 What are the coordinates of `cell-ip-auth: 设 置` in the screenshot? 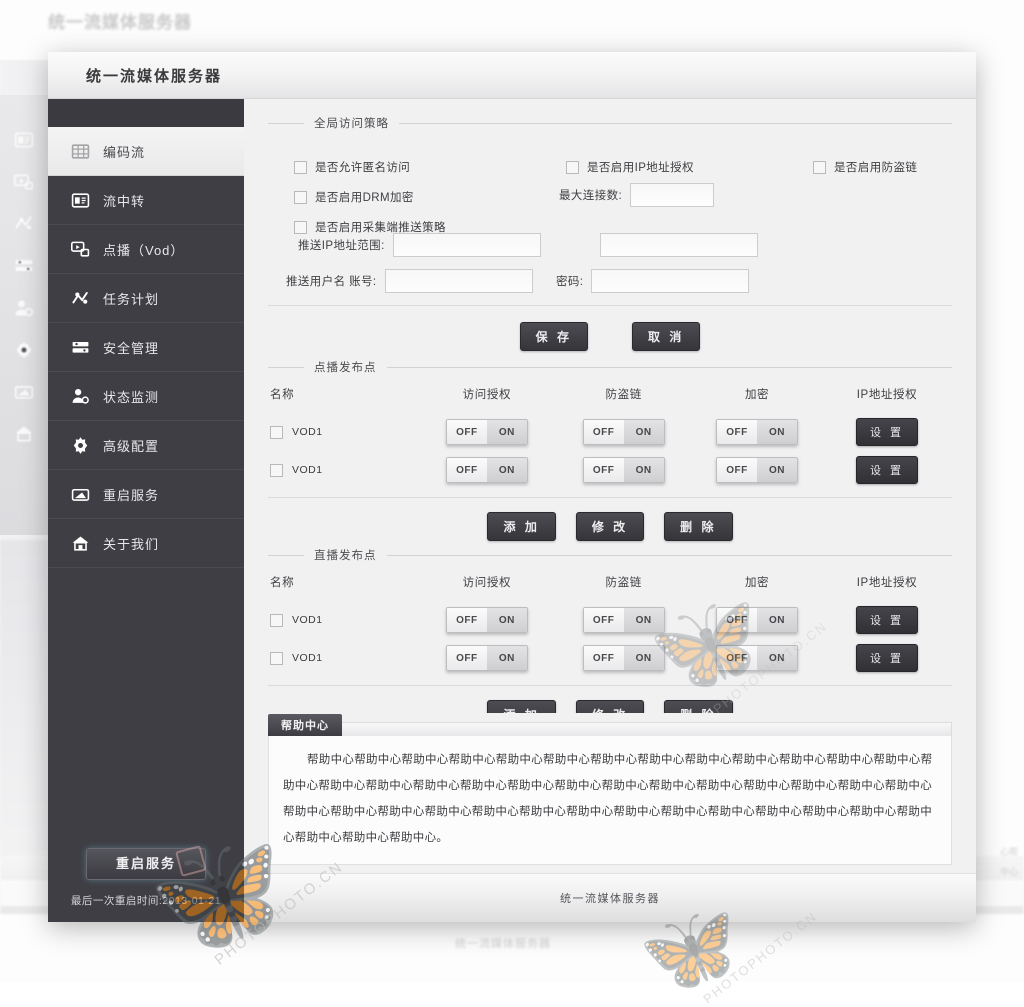 It's located at (887, 658).